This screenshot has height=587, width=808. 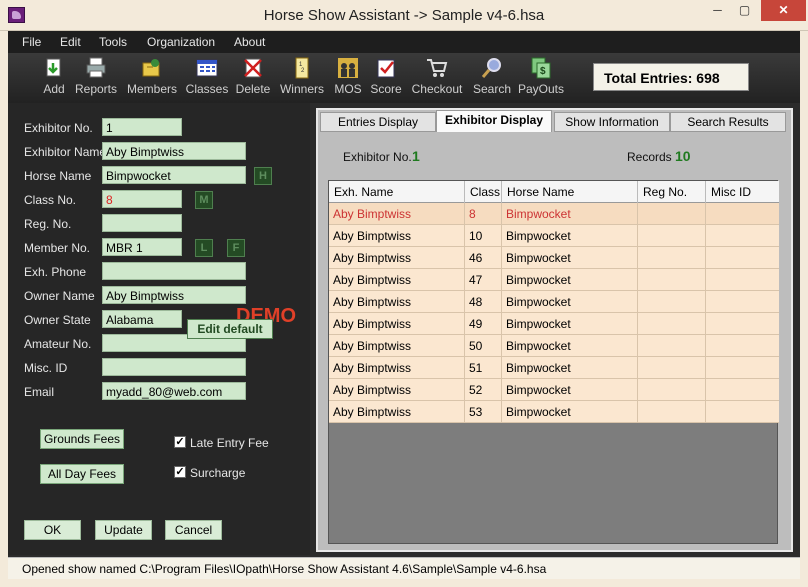 I want to click on tab-show-information: Show Information, so click(x=612, y=122).